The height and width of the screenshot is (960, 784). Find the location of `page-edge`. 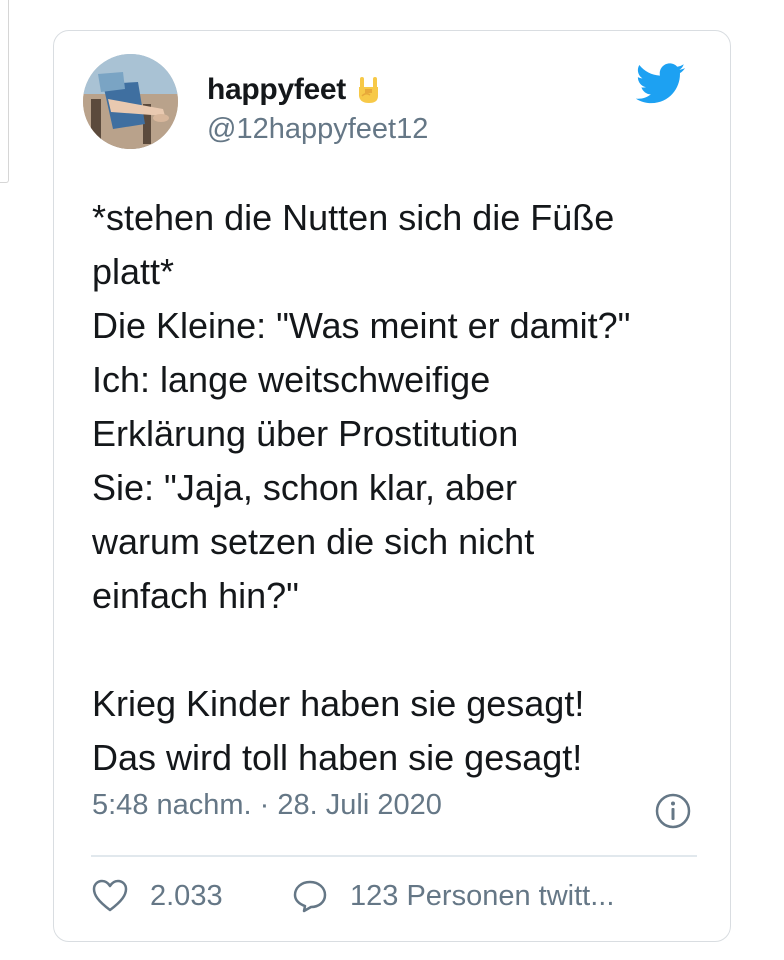

page-edge is located at coordinates (4, 91).